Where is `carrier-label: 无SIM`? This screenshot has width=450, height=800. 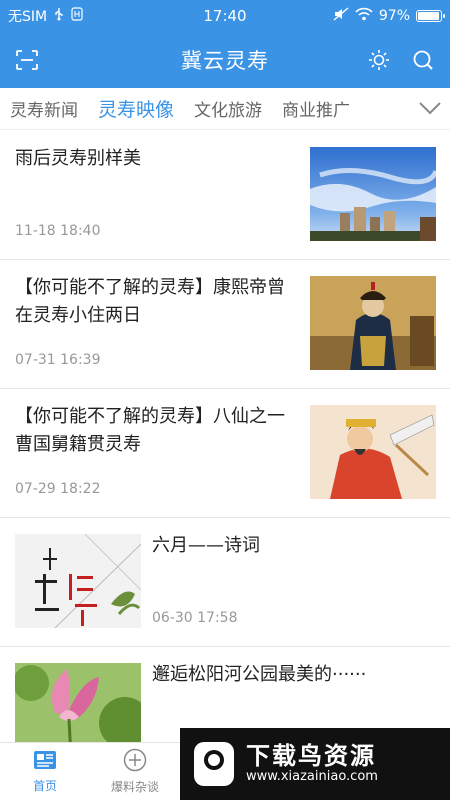 carrier-label: 无SIM is located at coordinates (28, 17).